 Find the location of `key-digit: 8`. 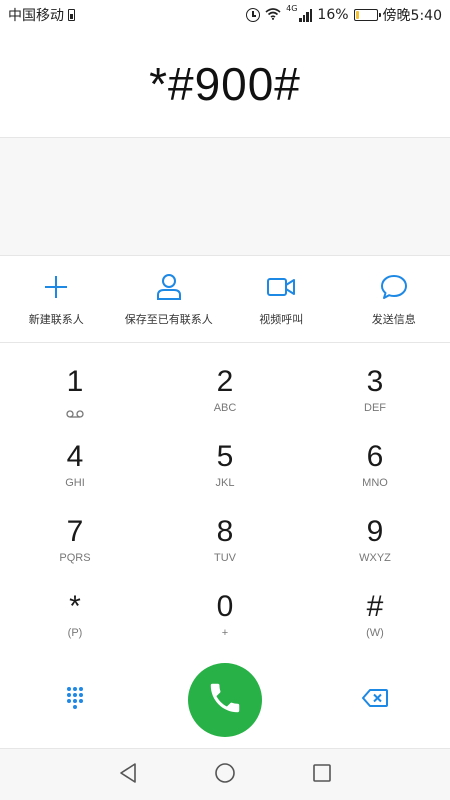

key-digit: 8 is located at coordinates (225, 531).